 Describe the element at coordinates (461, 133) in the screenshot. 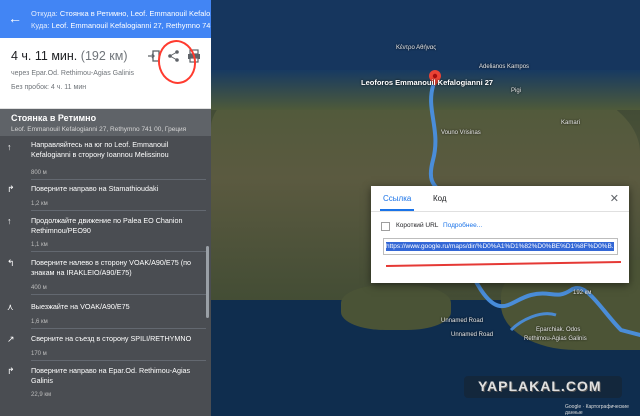

I see `map-label: Vouno Vrisinas` at that location.